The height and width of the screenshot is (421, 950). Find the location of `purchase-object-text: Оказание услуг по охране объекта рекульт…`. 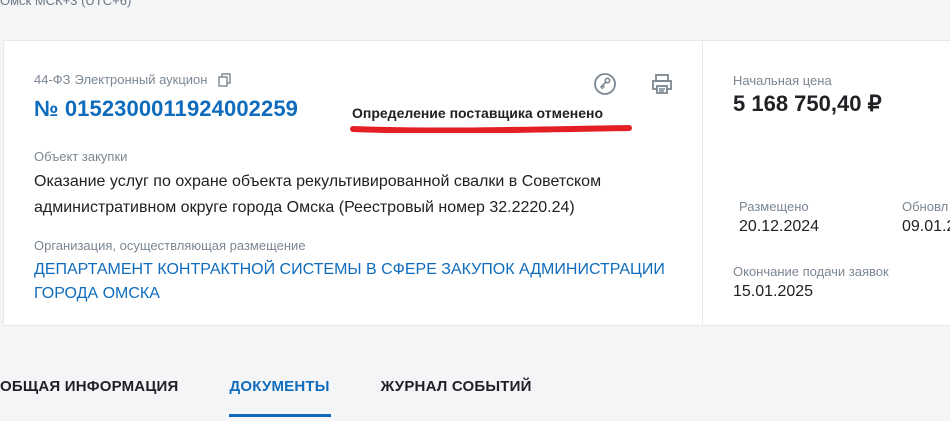

purchase-object-text: Оказание услуг по охране объекта рекульт… is located at coordinates (318, 194).